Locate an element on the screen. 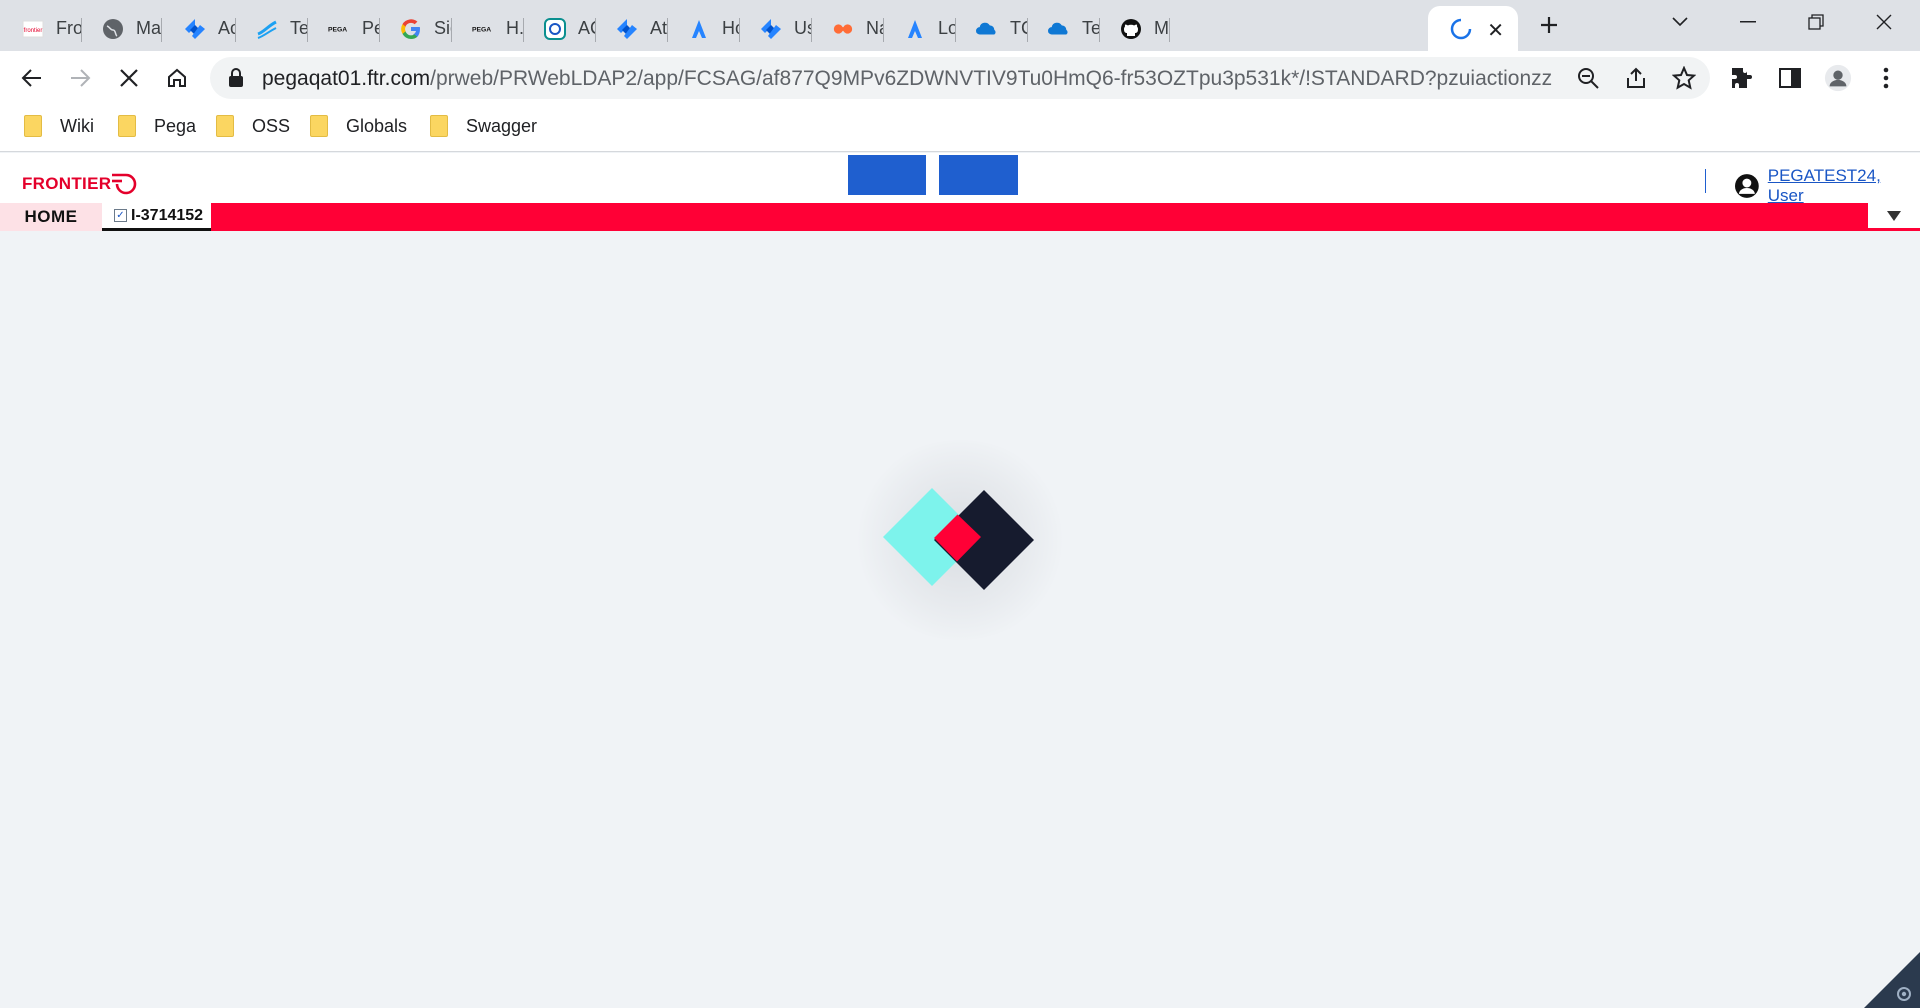 This screenshot has height=1008, width=1920. user-name-link: PEGATEST24, User is located at coordinates (1844, 186).